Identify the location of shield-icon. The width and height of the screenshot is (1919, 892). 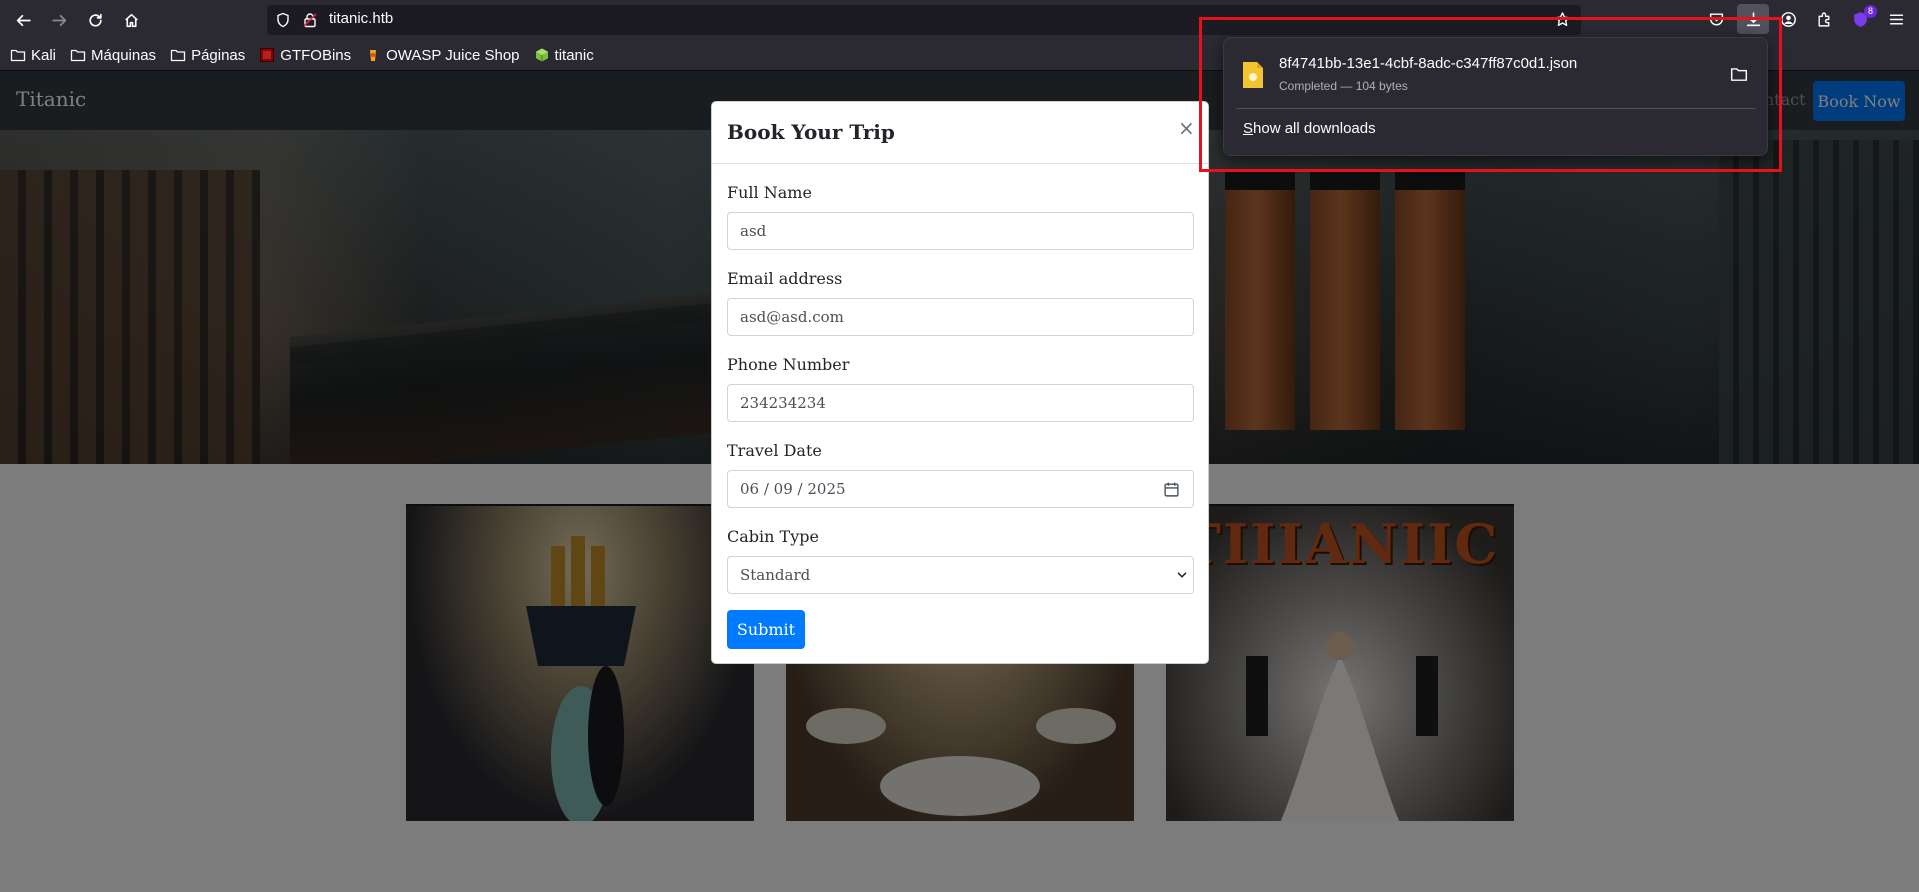
(283, 20).